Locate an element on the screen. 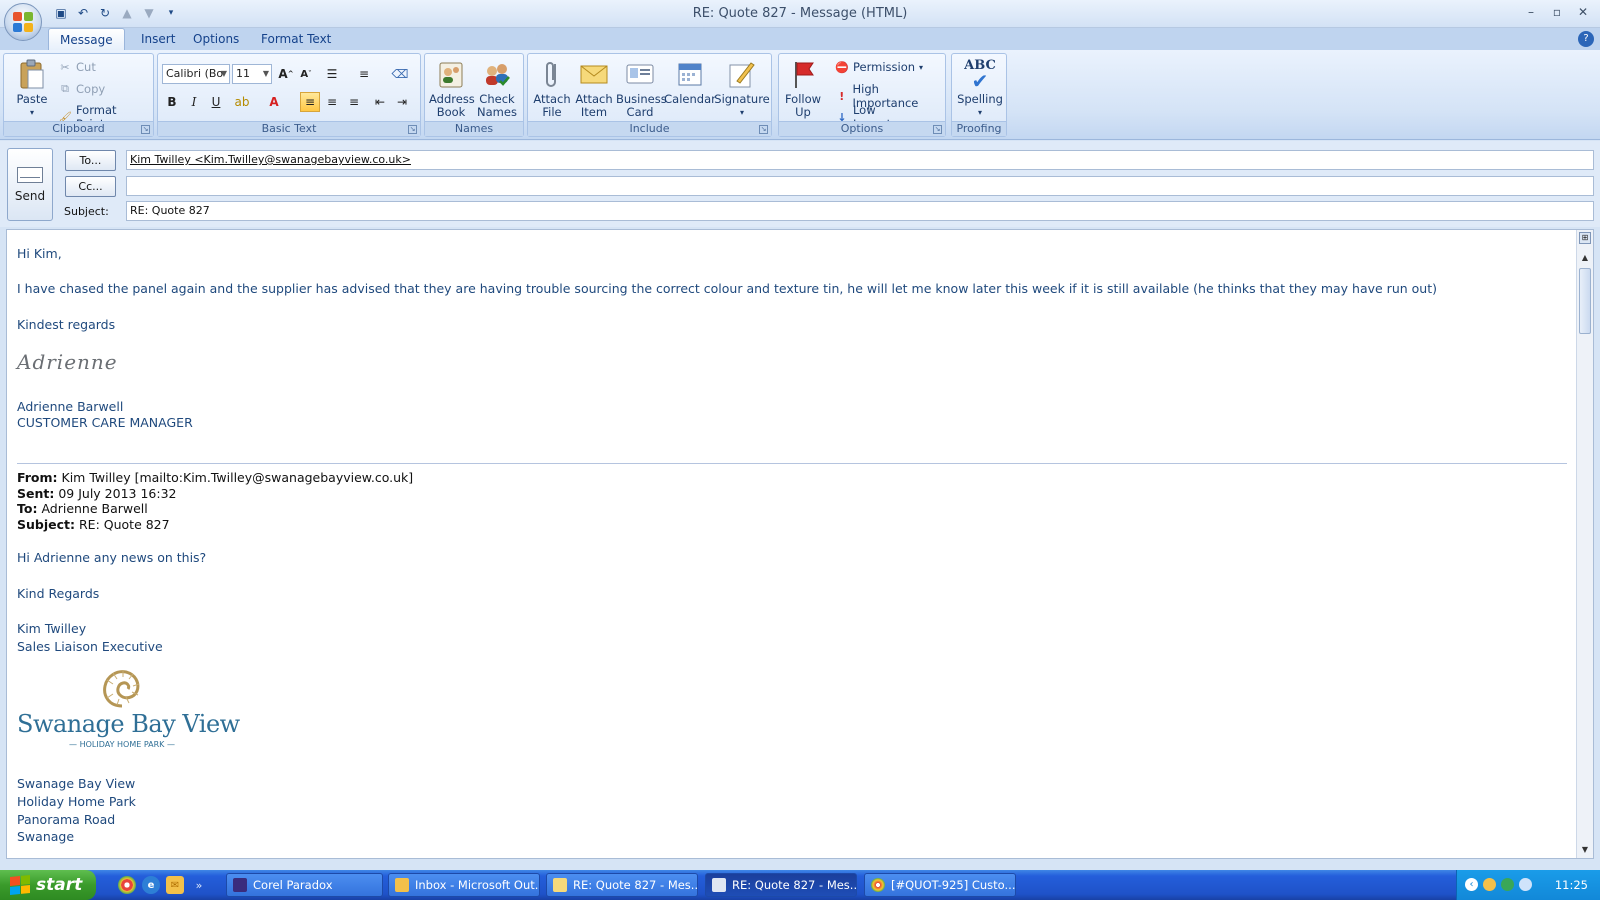 The image size is (1600, 900). scroll-up-icon: ▲ is located at coordinates (1585, 258).